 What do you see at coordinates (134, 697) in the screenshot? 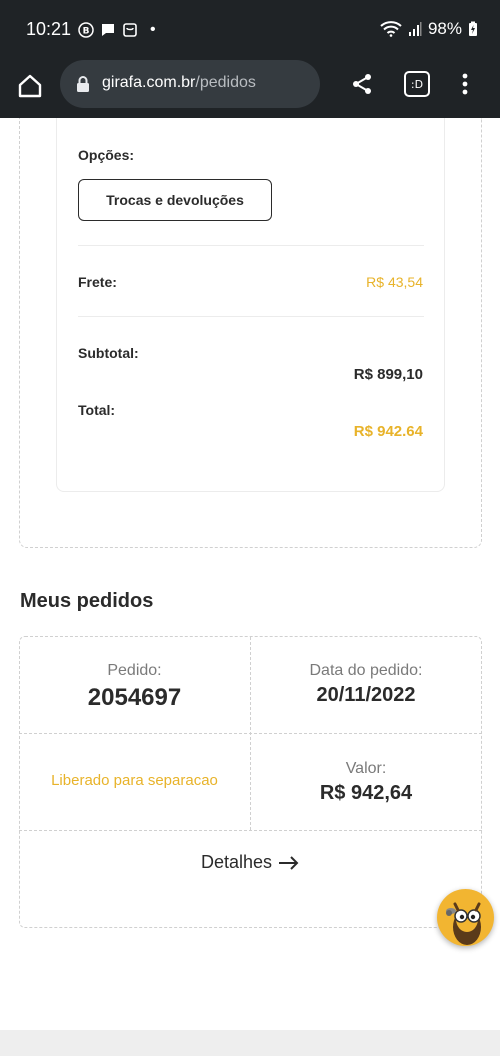
I see `order-number: 2054697` at bounding box center [134, 697].